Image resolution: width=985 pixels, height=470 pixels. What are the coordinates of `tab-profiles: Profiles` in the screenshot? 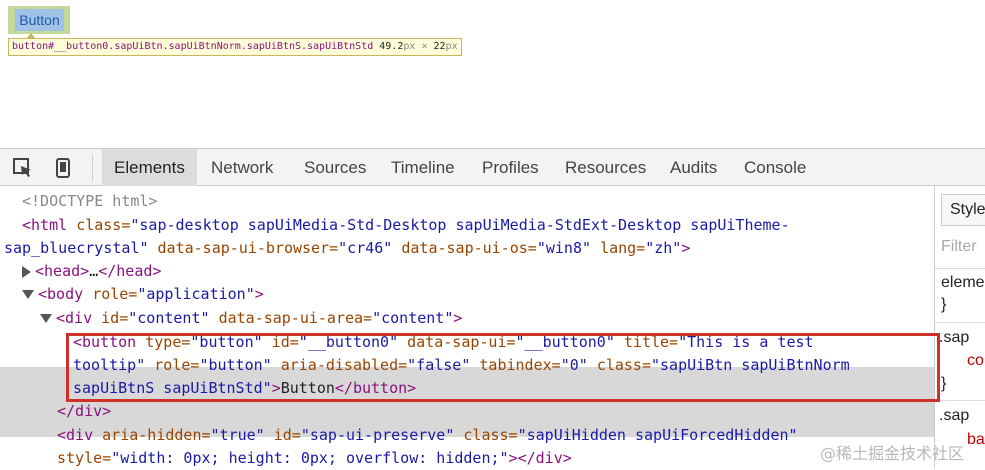 It's located at (510, 167).